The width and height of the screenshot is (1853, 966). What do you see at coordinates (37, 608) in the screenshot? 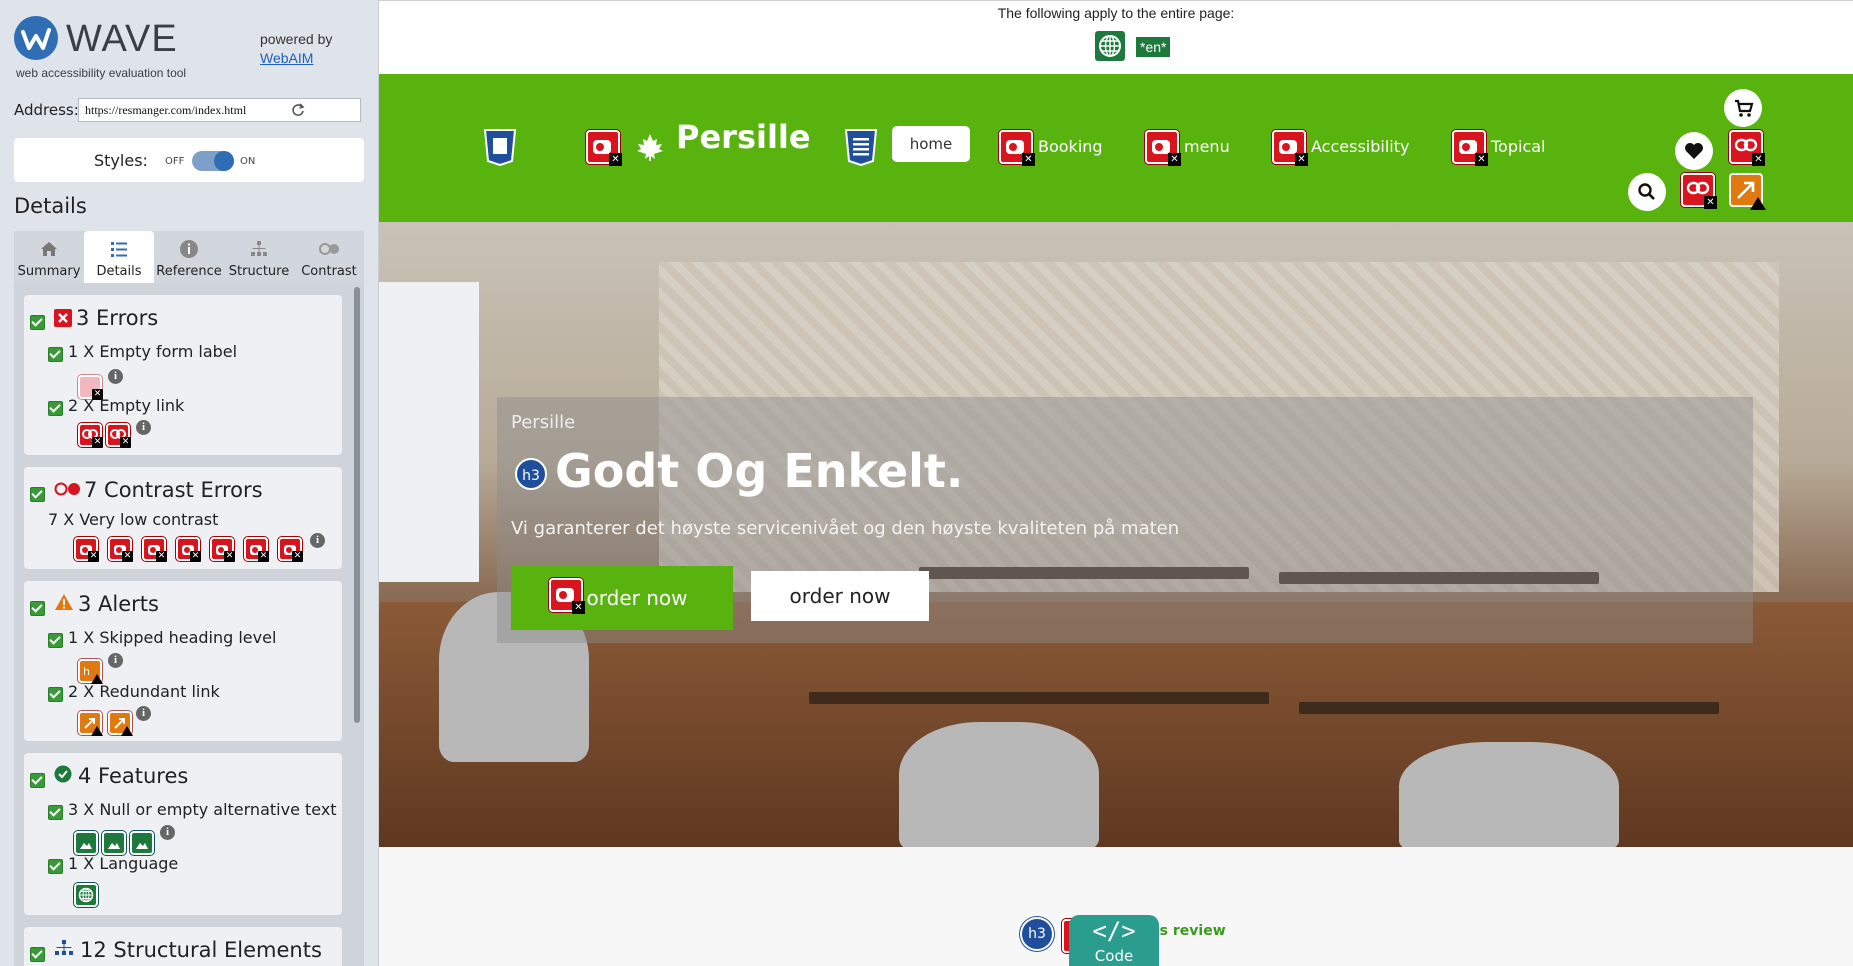
I see `alerts-checkbox` at bounding box center [37, 608].